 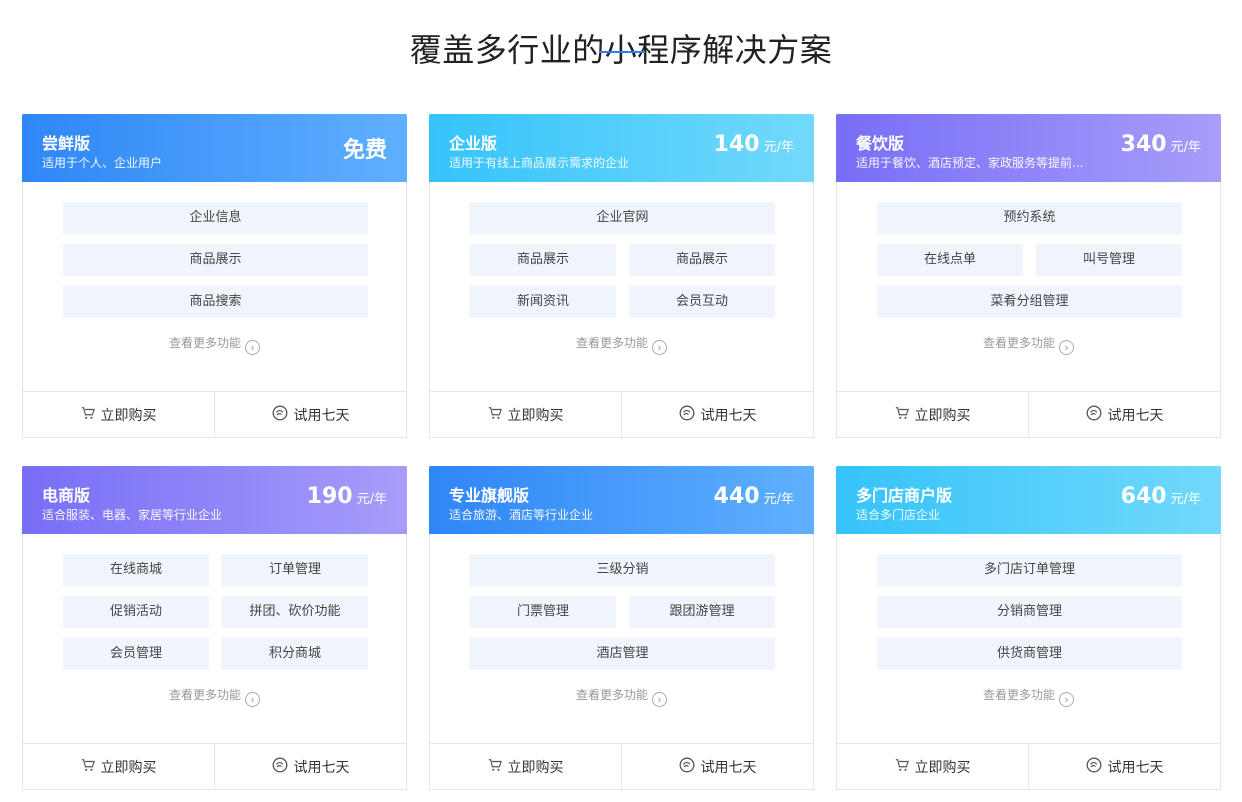 I want to click on plan-features: 三级分销 门票管理 跟团游管理 酒店管理 查看更多功能 ›, so click(x=621, y=639).